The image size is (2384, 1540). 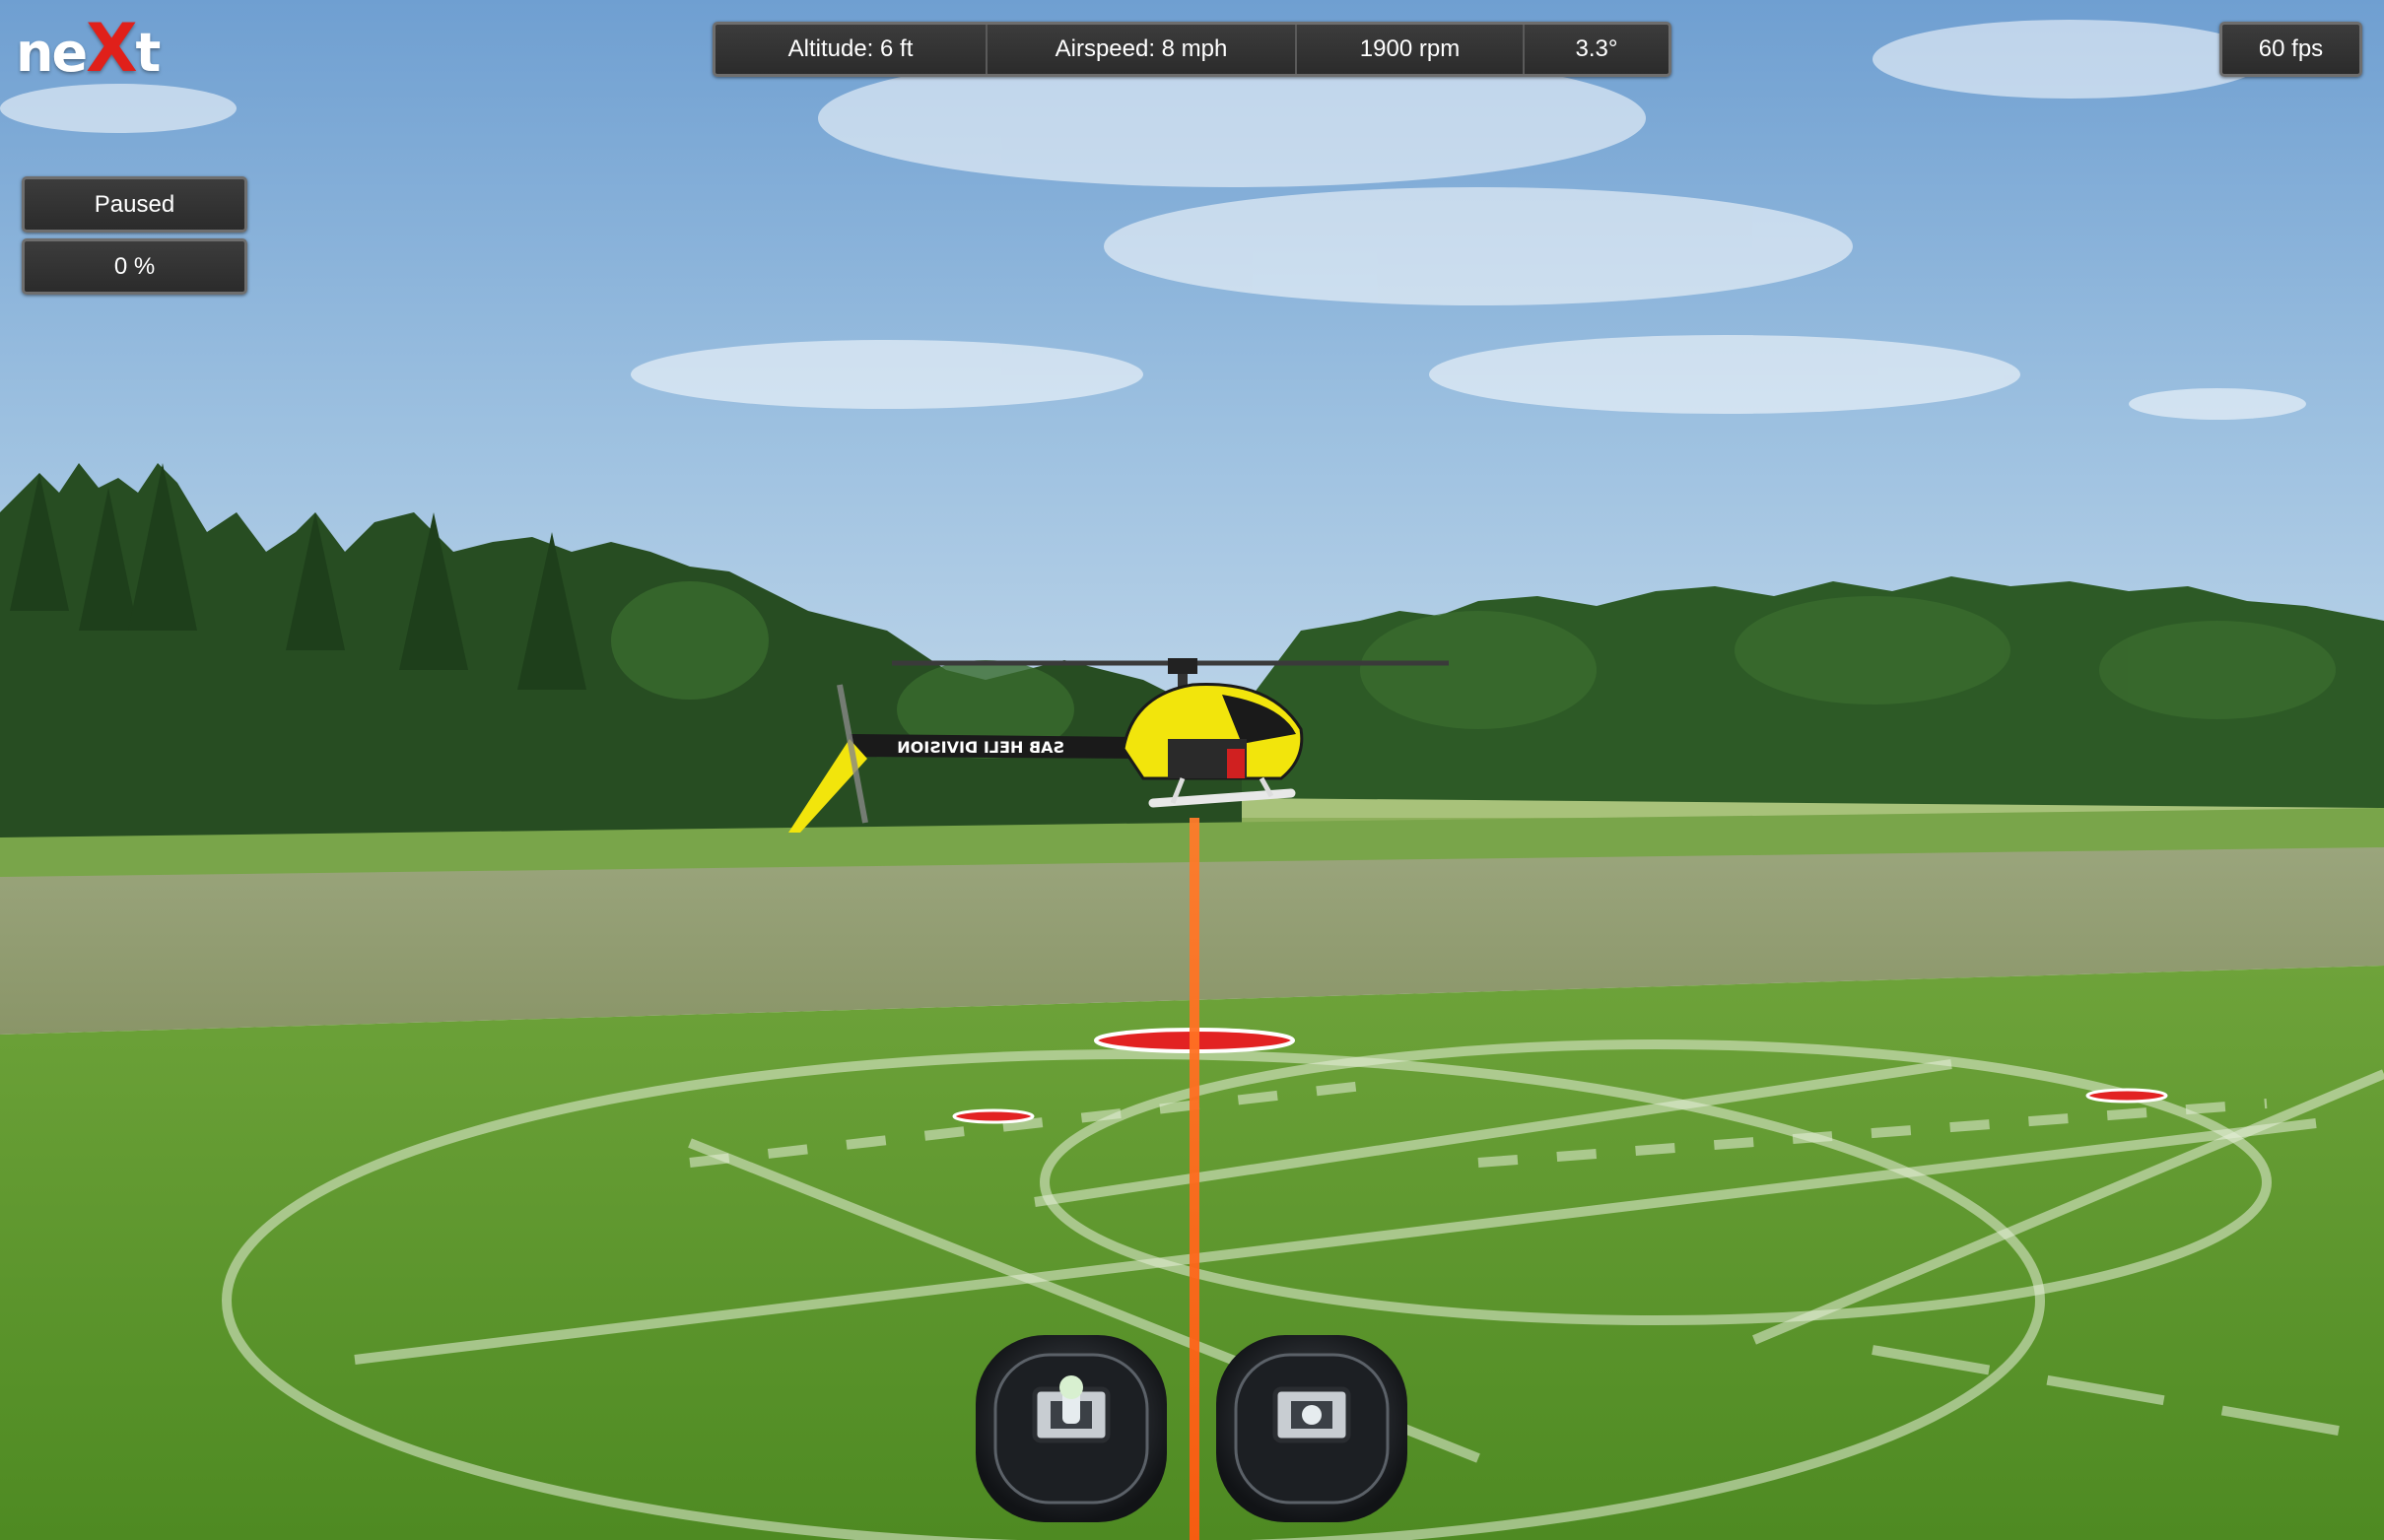 What do you see at coordinates (980, 748) in the screenshot?
I see `tail-text: SAB HELI DIVISION` at bounding box center [980, 748].